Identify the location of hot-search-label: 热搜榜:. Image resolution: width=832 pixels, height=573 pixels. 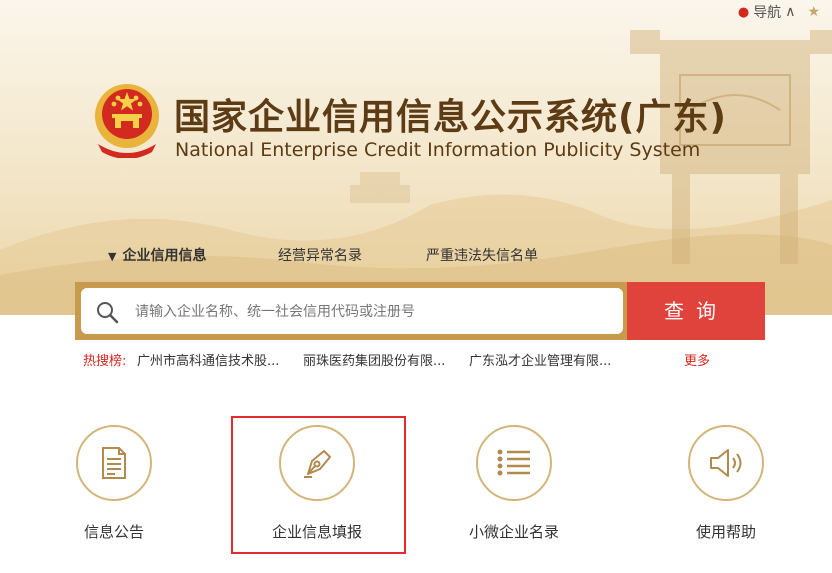
(105, 361).